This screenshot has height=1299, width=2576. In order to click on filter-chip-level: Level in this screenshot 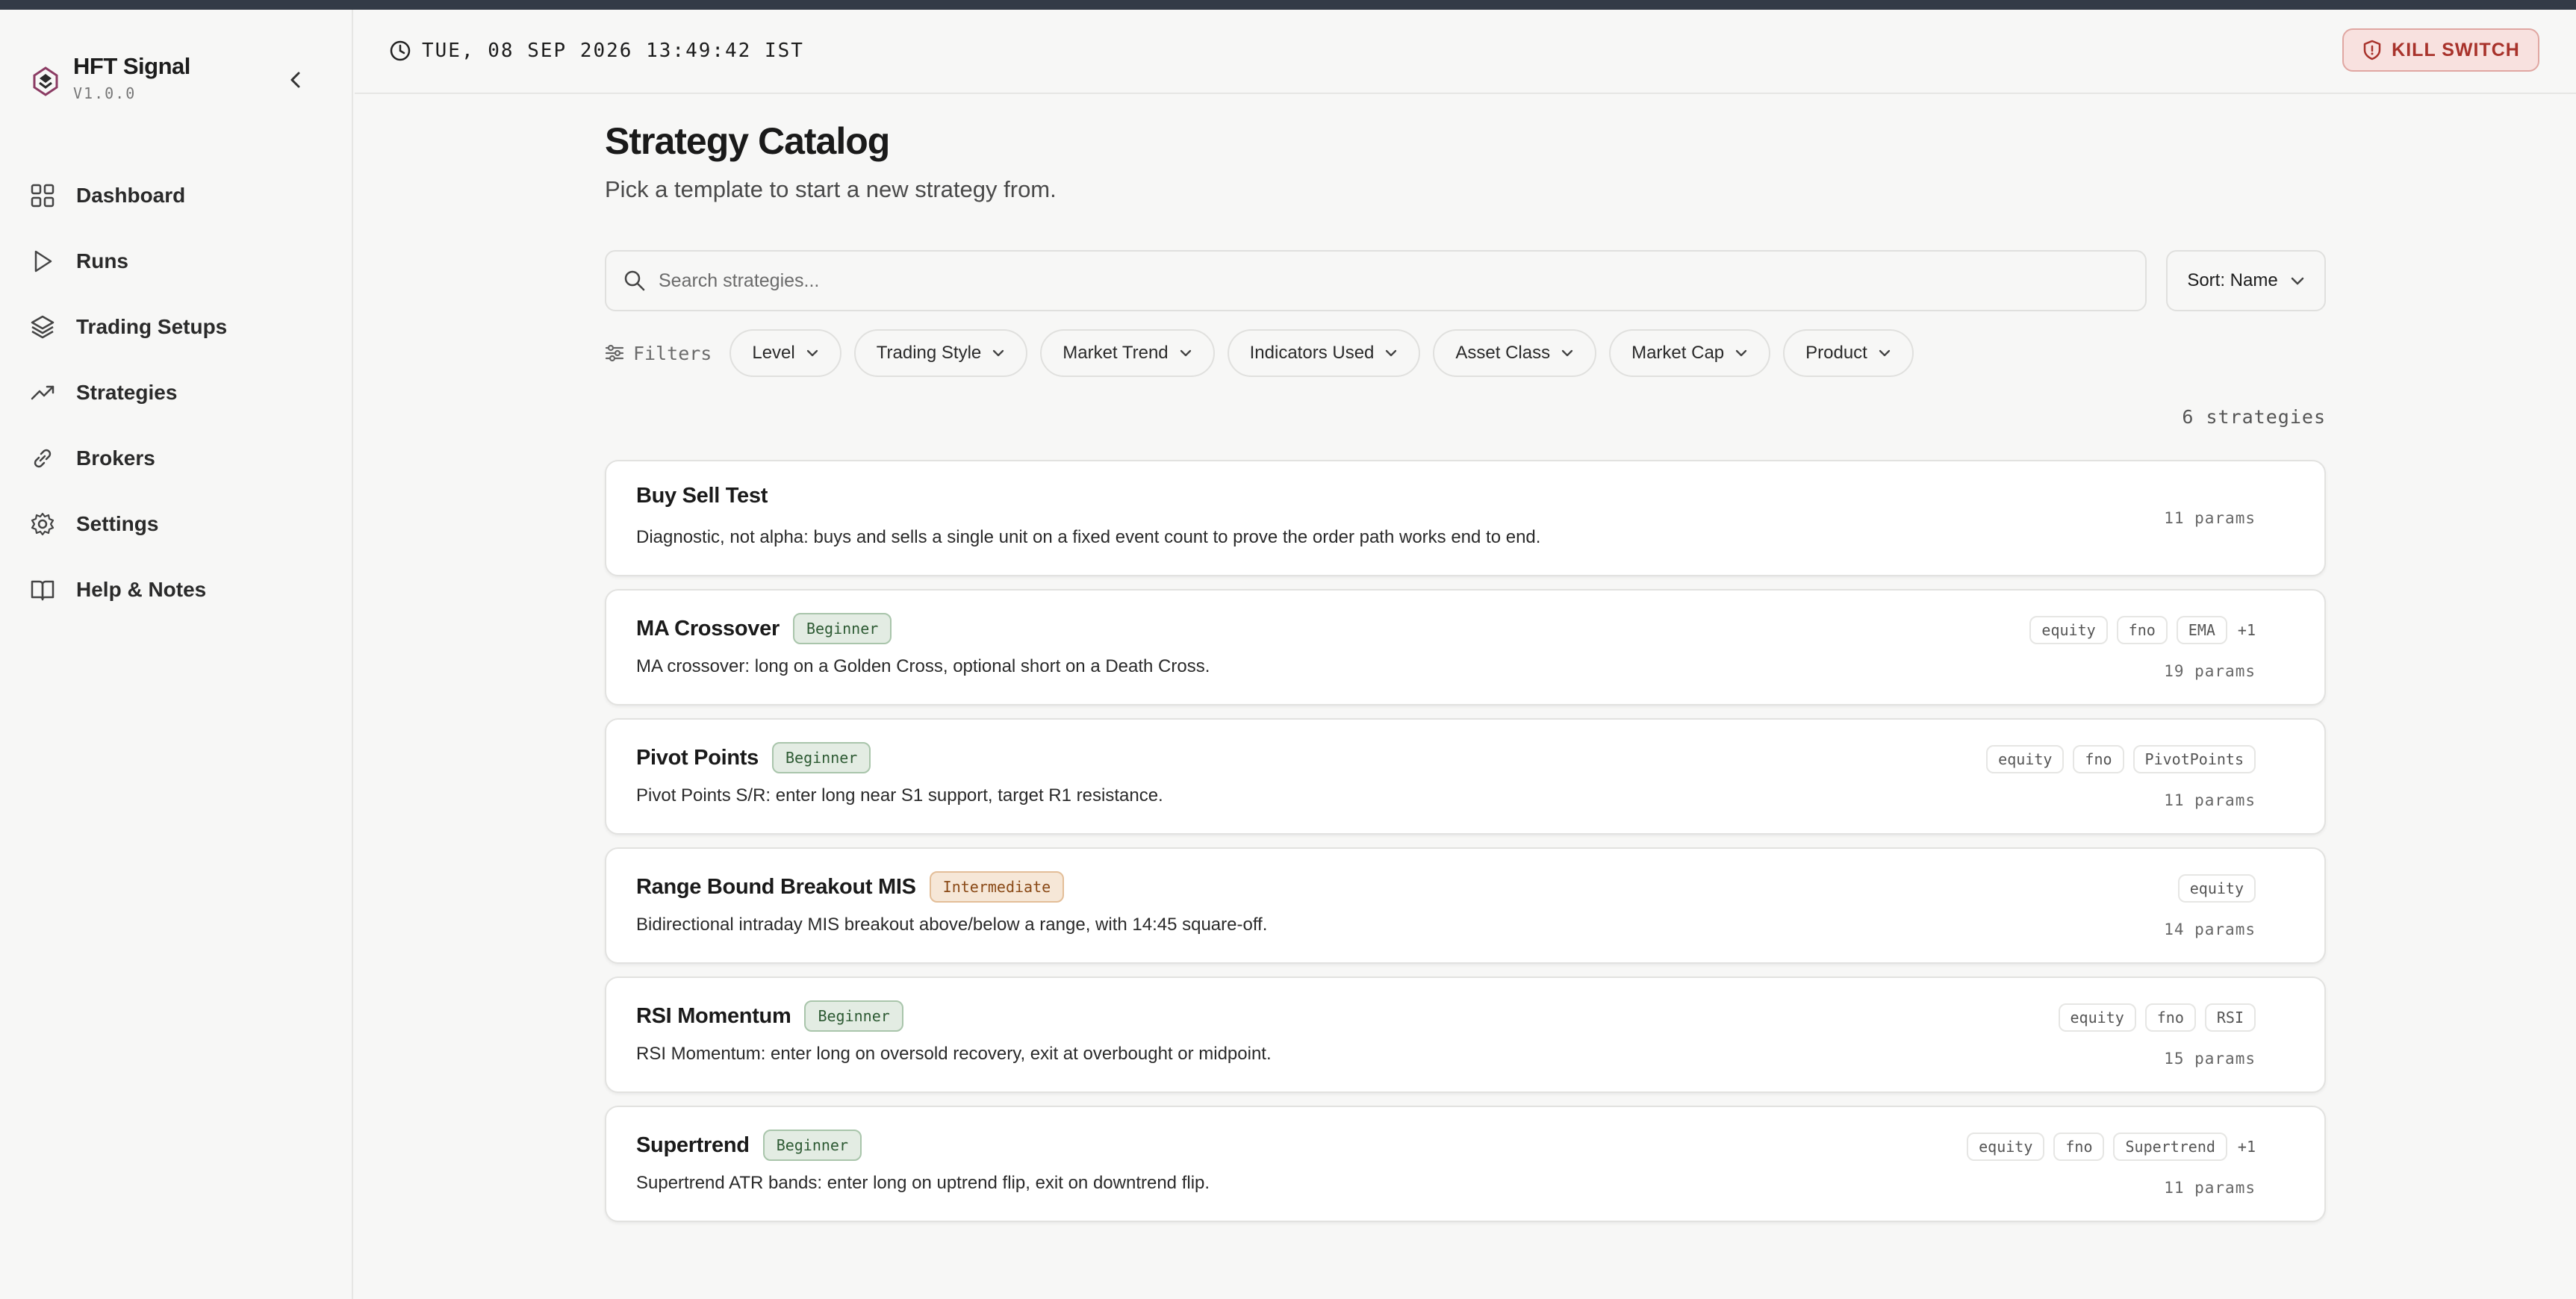, I will do `click(785, 353)`.